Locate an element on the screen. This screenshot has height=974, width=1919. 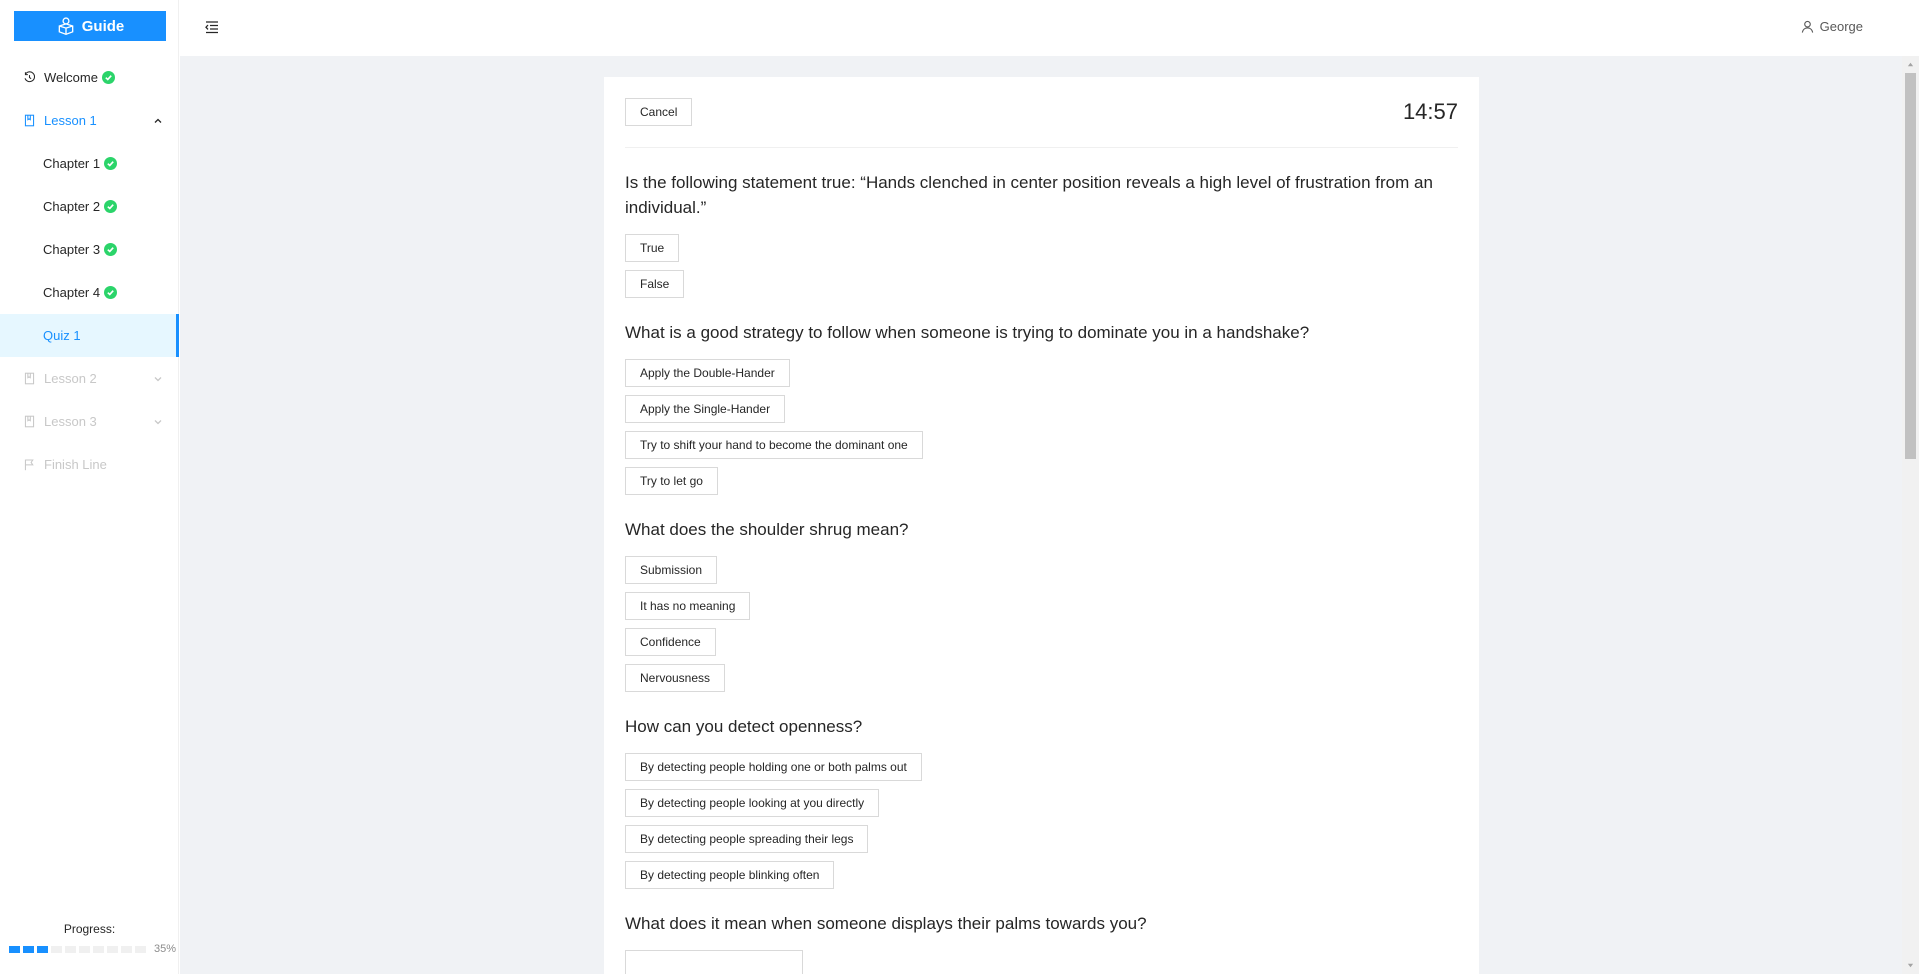
sidebar-item-label: Chapter 2 is located at coordinates (72, 206).